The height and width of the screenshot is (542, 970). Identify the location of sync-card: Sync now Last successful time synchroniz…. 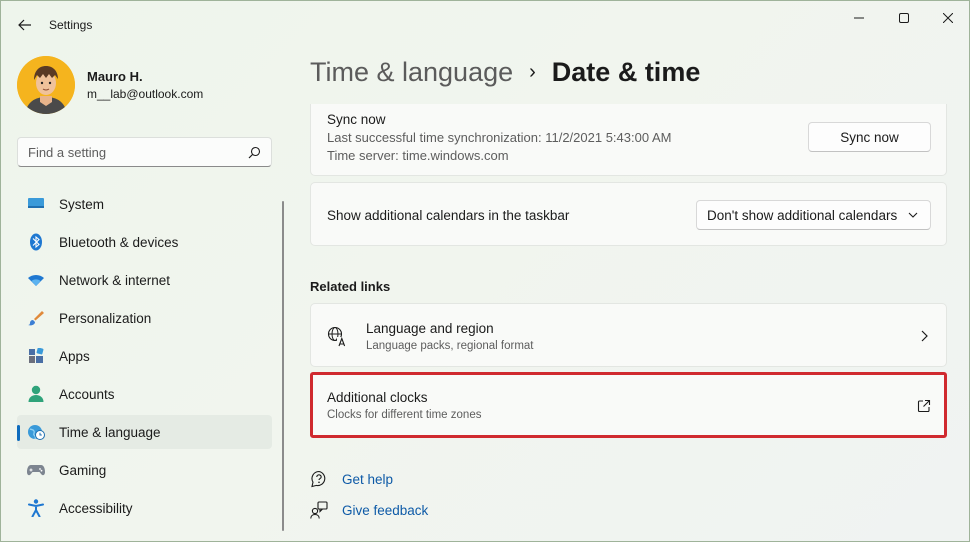
(628, 140).